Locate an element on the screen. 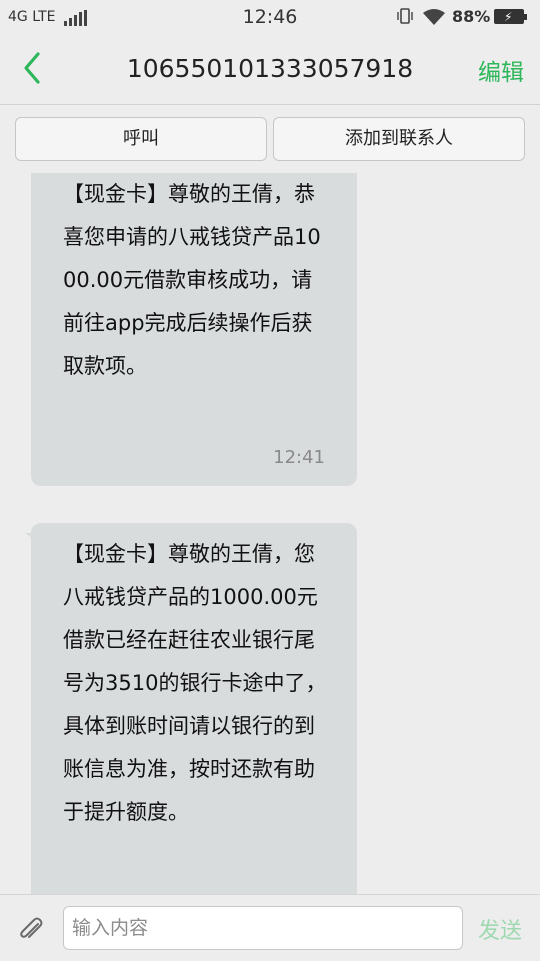 Image resolution: width=540 pixels, height=961 pixels. battery-percent: 88% is located at coordinates (471, 16).